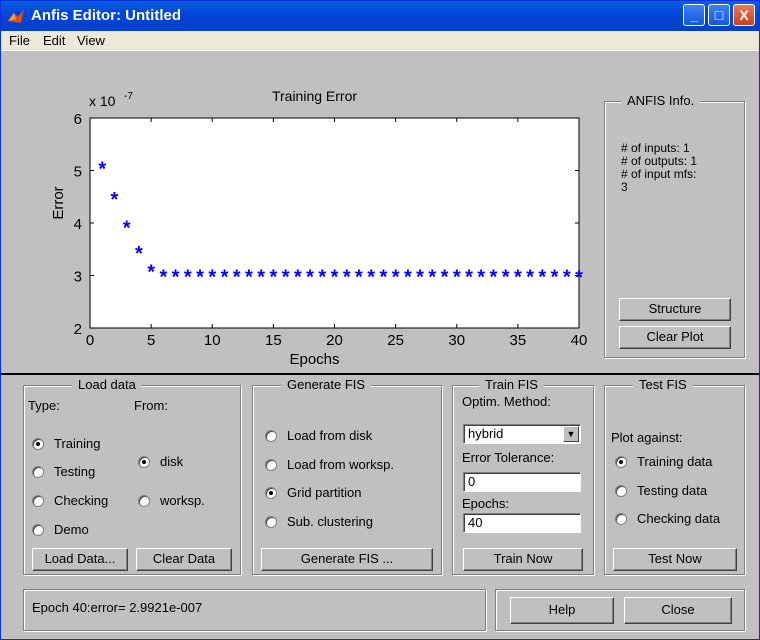  Describe the element at coordinates (38, 472) in the screenshot. I see `radio-testing` at that location.